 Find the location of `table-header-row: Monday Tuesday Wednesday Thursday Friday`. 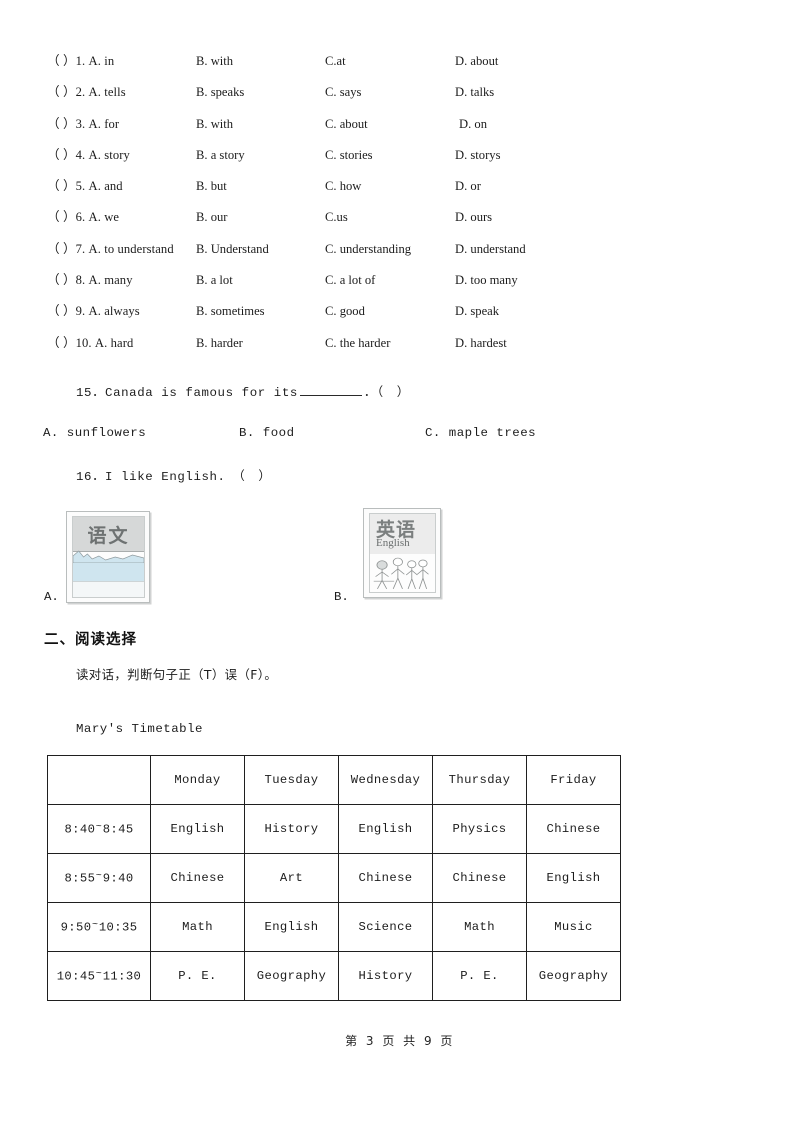

table-header-row: Monday Tuesday Wednesday Thursday Friday is located at coordinates (334, 780).